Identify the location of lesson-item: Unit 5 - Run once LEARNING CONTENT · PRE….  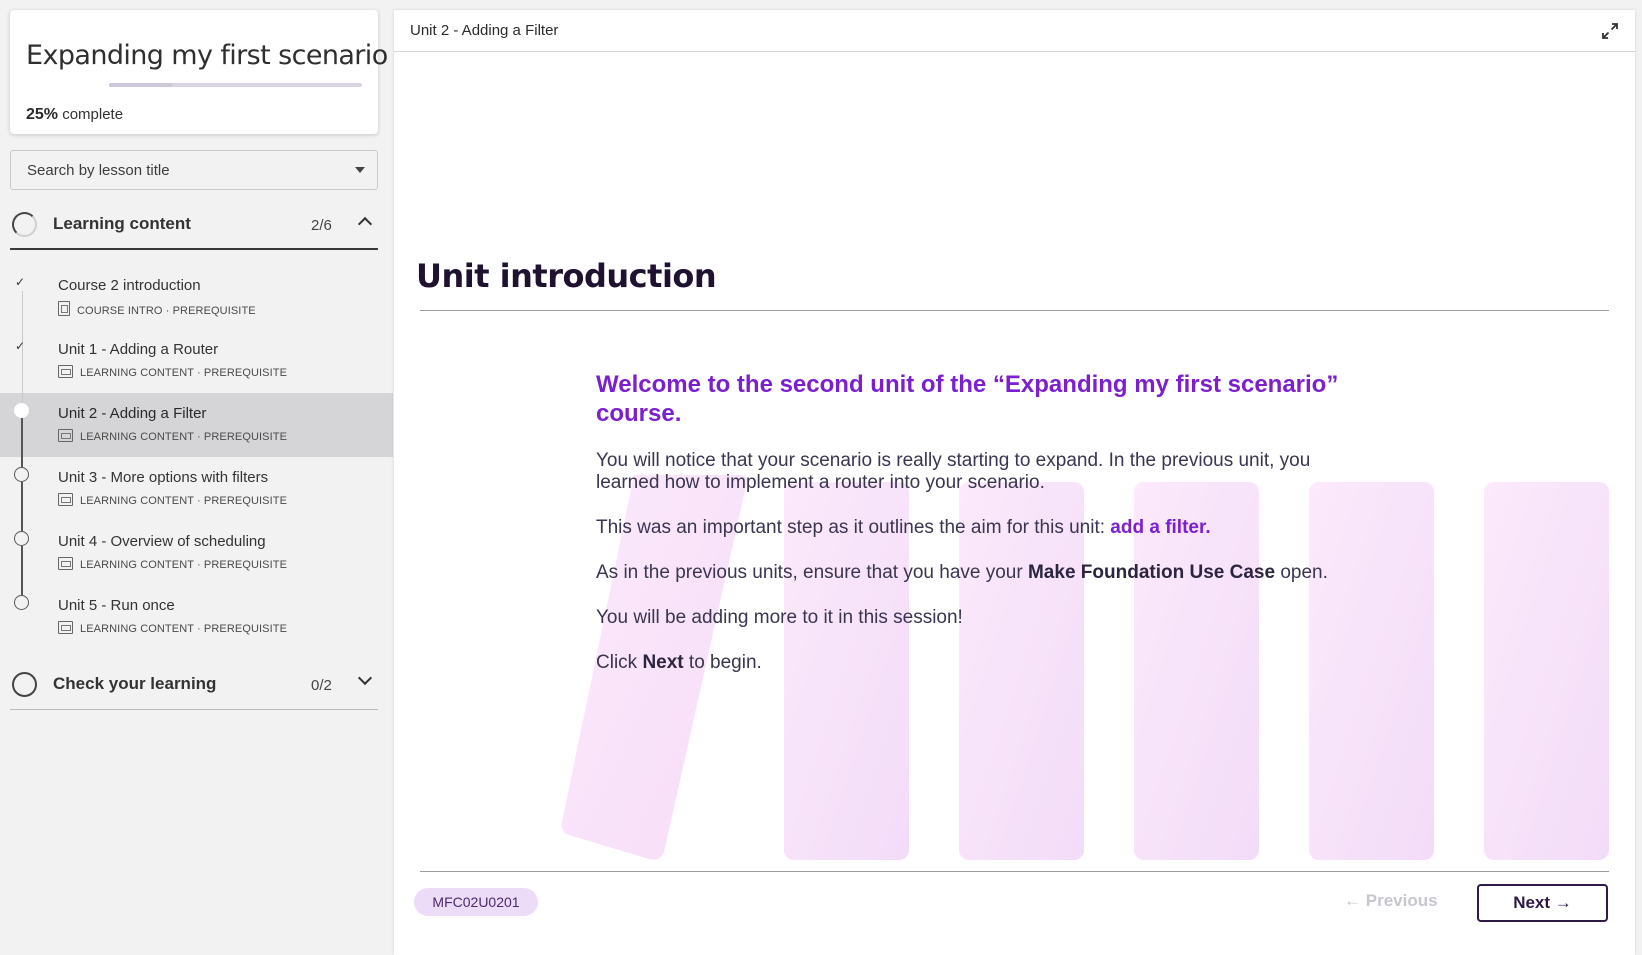
(196, 617).